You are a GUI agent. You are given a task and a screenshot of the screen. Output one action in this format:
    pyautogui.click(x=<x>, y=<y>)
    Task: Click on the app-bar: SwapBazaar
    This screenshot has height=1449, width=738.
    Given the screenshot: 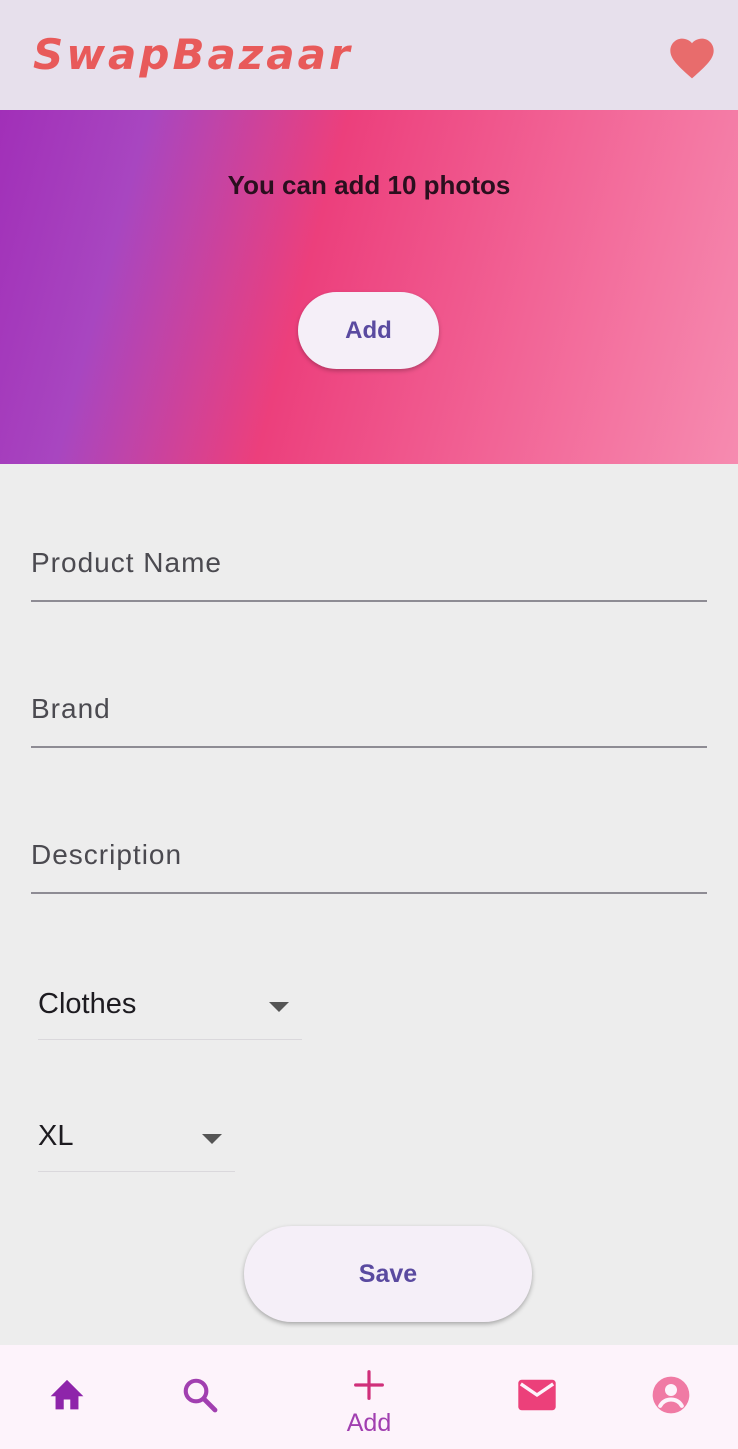 What is the action you would take?
    pyautogui.click(x=369, y=55)
    